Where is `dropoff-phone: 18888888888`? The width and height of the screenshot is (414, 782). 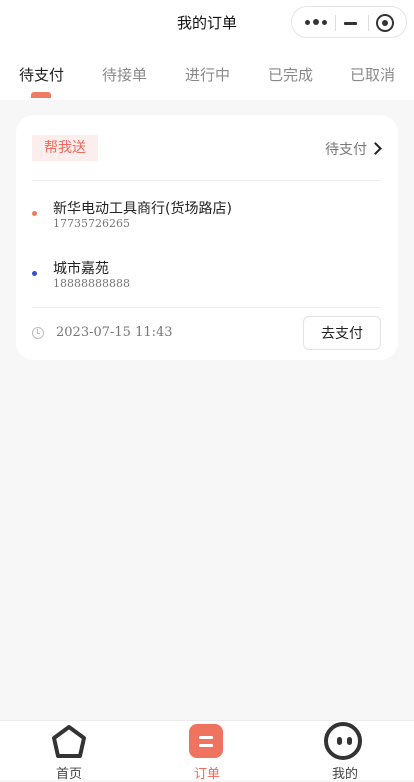
dropoff-phone: 18888888888 is located at coordinates (91, 283).